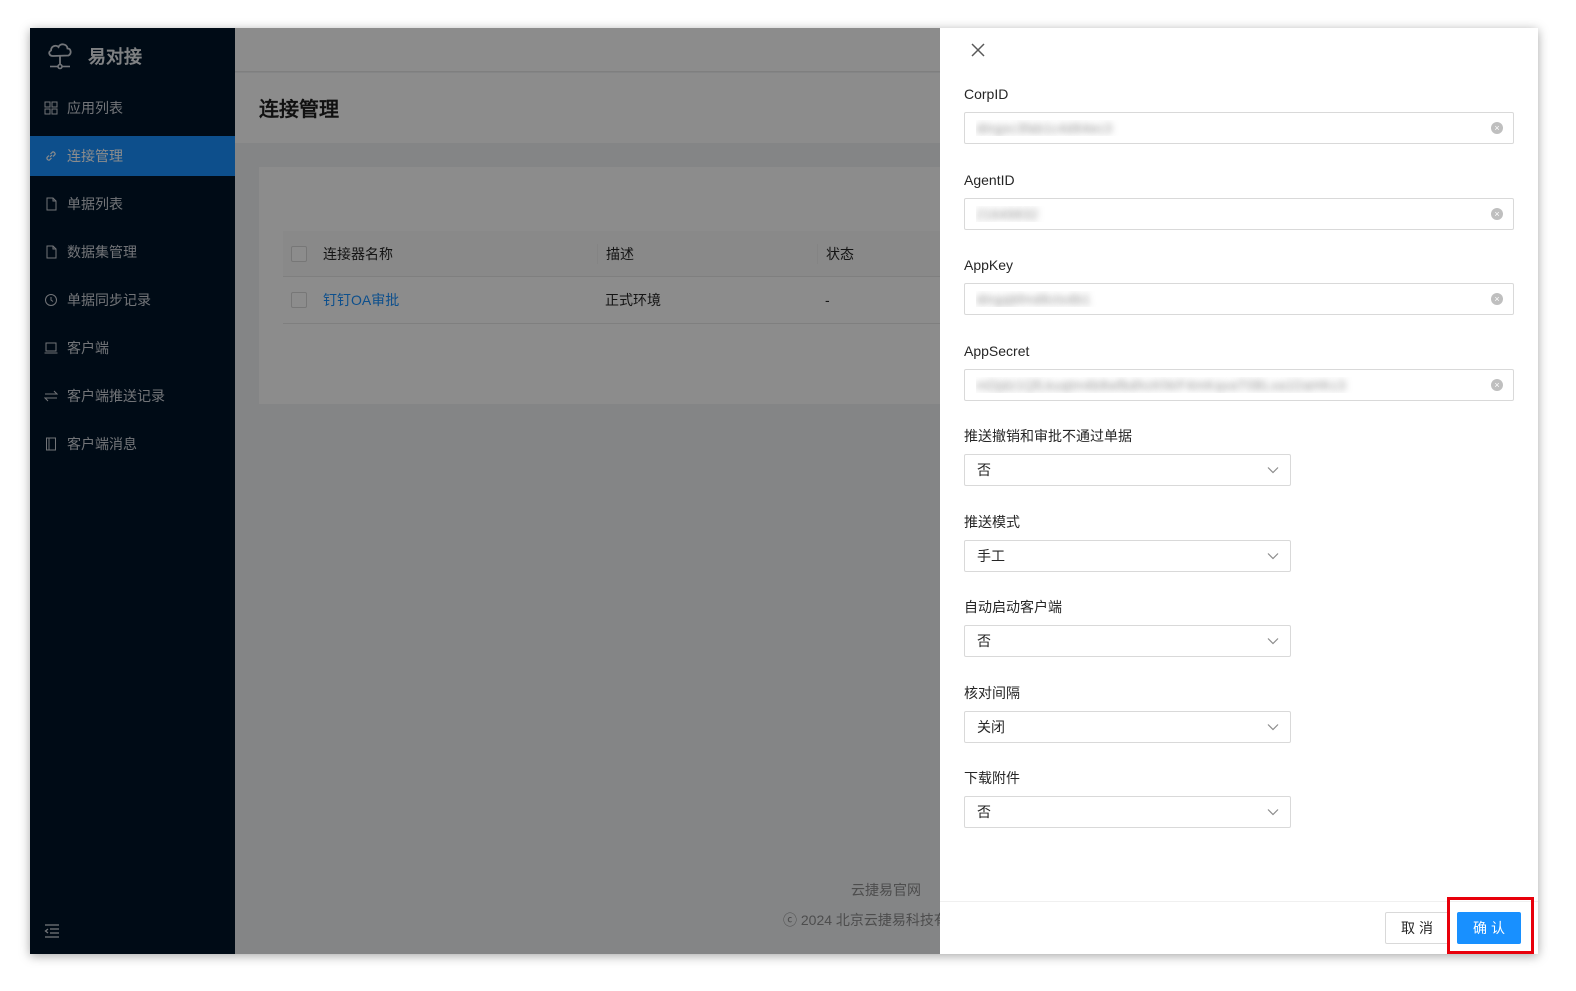 This screenshot has height=991, width=1576. I want to click on form-item-appkey: AppKey ×, so click(1239, 298).